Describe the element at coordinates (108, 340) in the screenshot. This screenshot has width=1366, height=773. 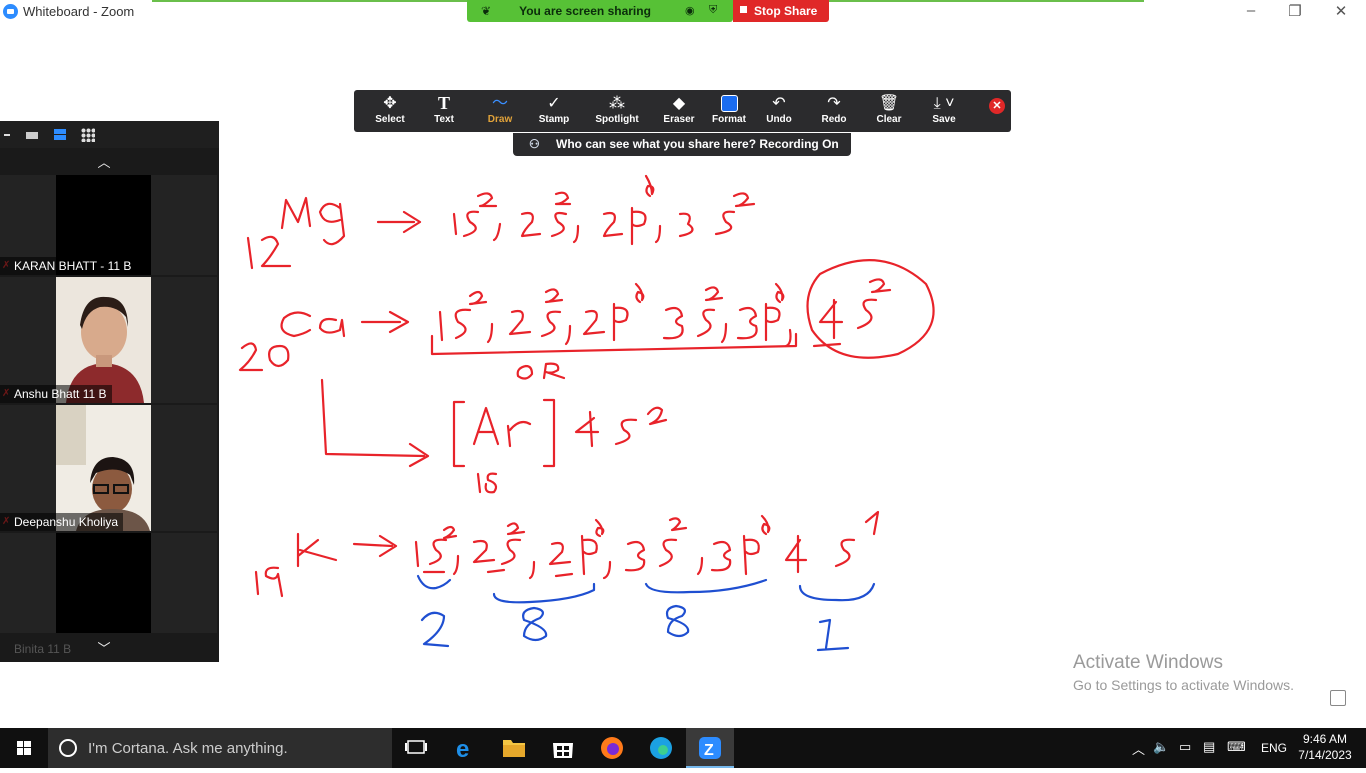
I see `participant-tile: ✗ Anshu Bhatt 11 B` at that location.